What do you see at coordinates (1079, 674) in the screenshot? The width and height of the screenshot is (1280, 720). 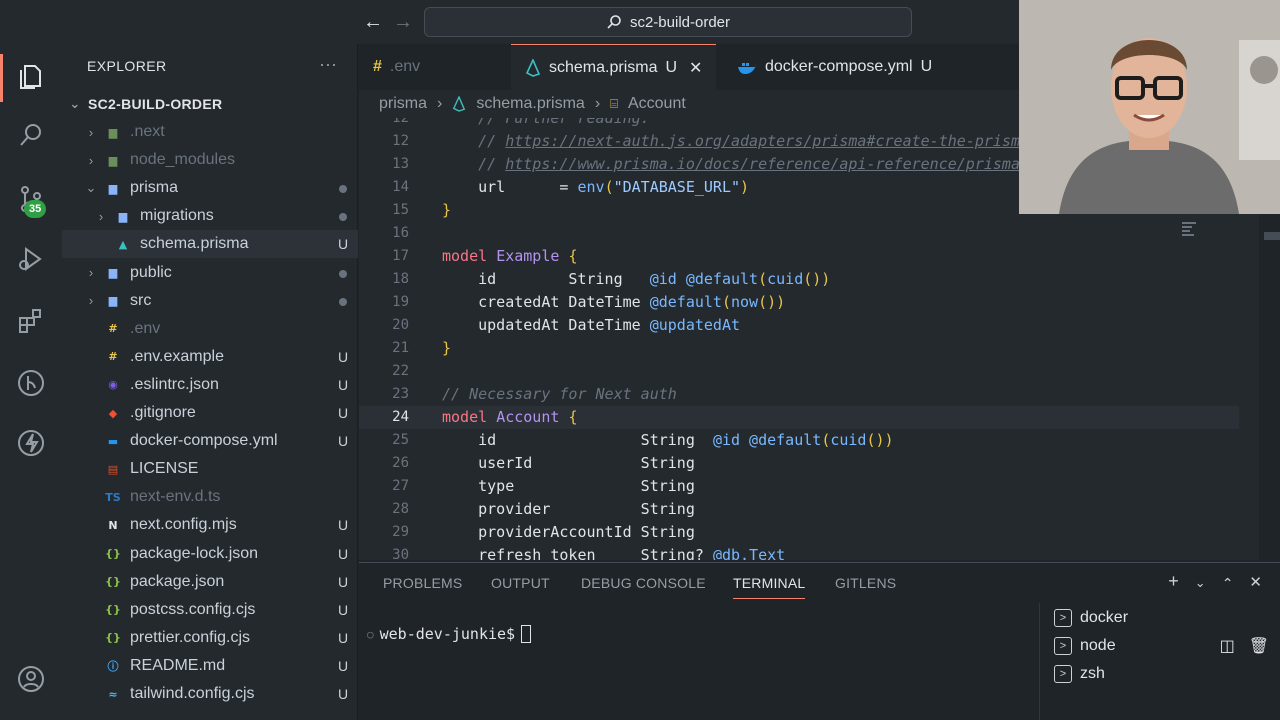 I see `terminal-item-zsh: > zsh` at bounding box center [1079, 674].